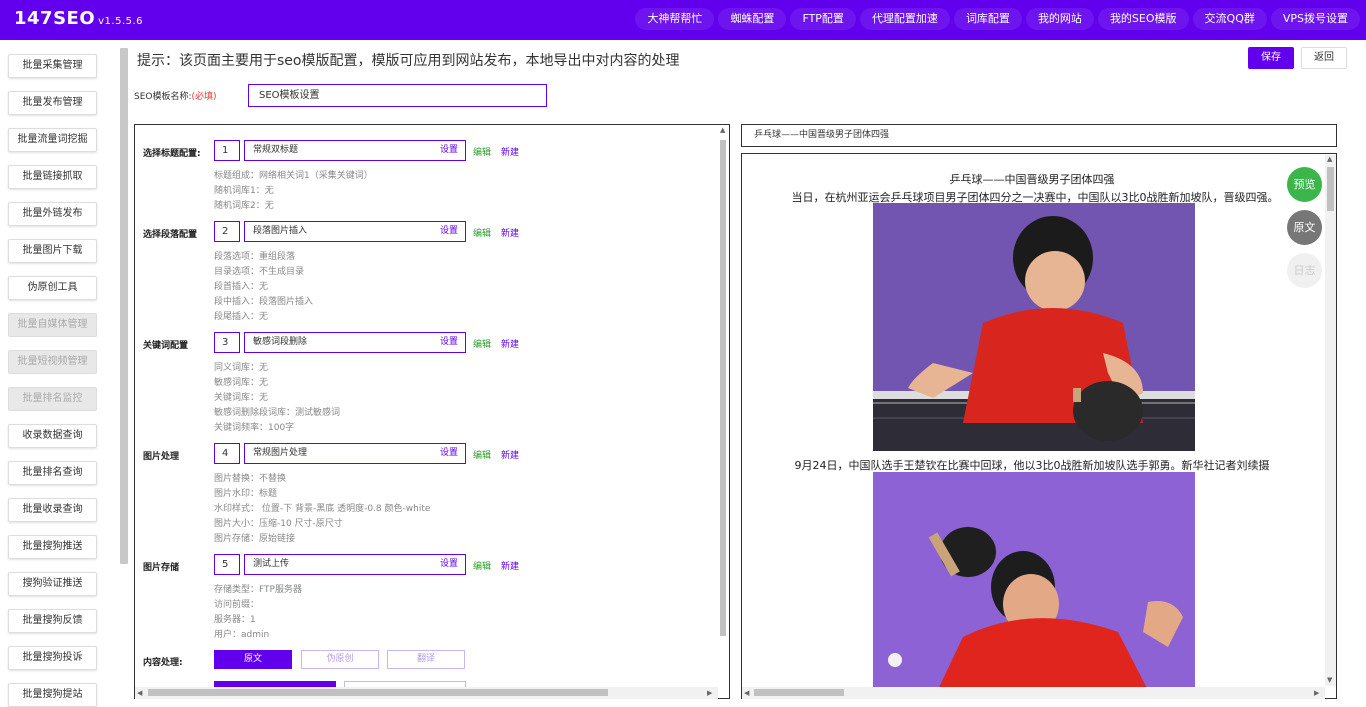 The image size is (1366, 707). Describe the element at coordinates (170, 235) in the screenshot. I see `section-label: 选择段落配置` at that location.